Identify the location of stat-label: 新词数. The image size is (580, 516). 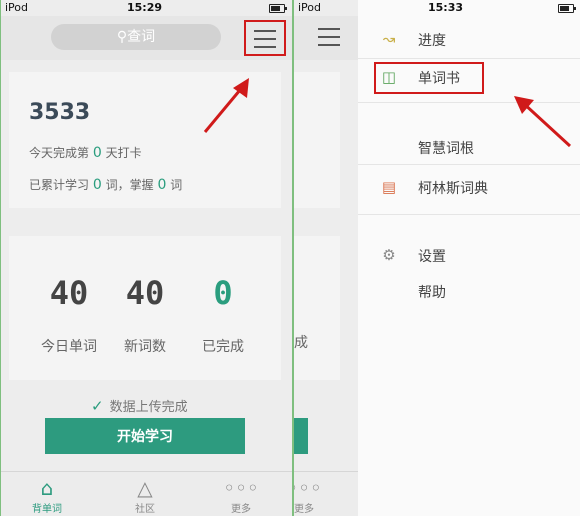
(145, 347).